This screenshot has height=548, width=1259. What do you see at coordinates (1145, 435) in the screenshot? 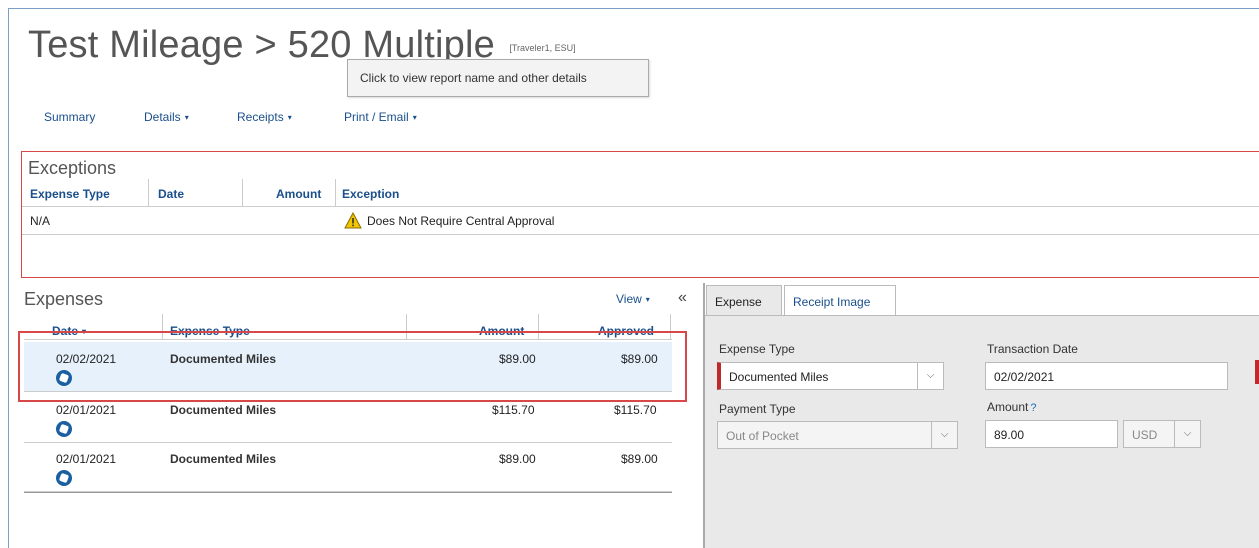
I see `currency-value: USD` at bounding box center [1145, 435].